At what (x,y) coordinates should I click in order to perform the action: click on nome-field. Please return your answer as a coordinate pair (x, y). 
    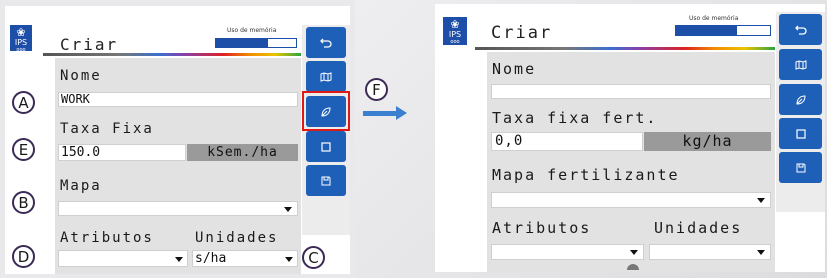
    Looking at the image, I should click on (631, 91).